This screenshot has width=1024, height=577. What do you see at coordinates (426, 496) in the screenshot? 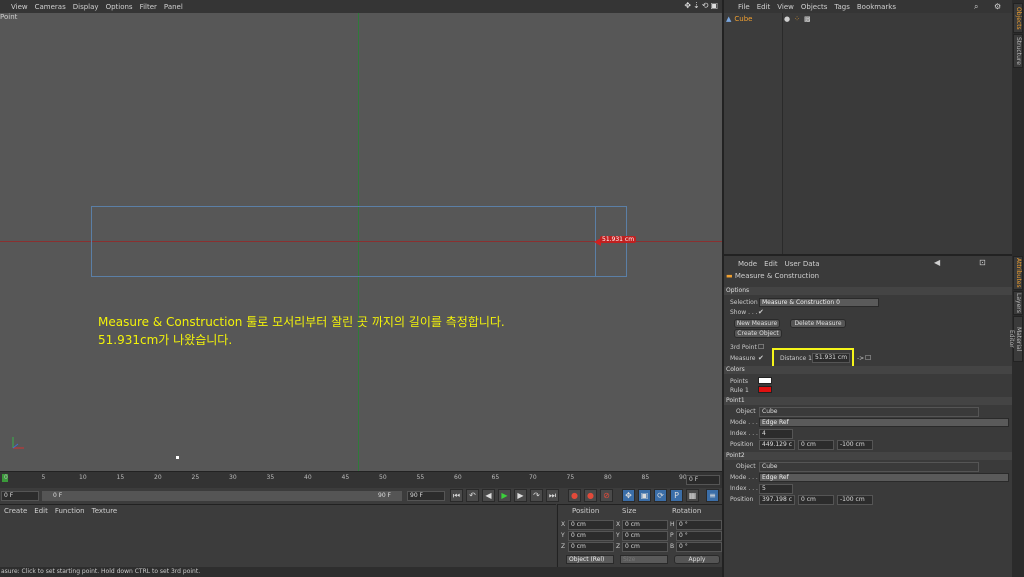
I see `end-frame-field: 90 F` at bounding box center [426, 496].